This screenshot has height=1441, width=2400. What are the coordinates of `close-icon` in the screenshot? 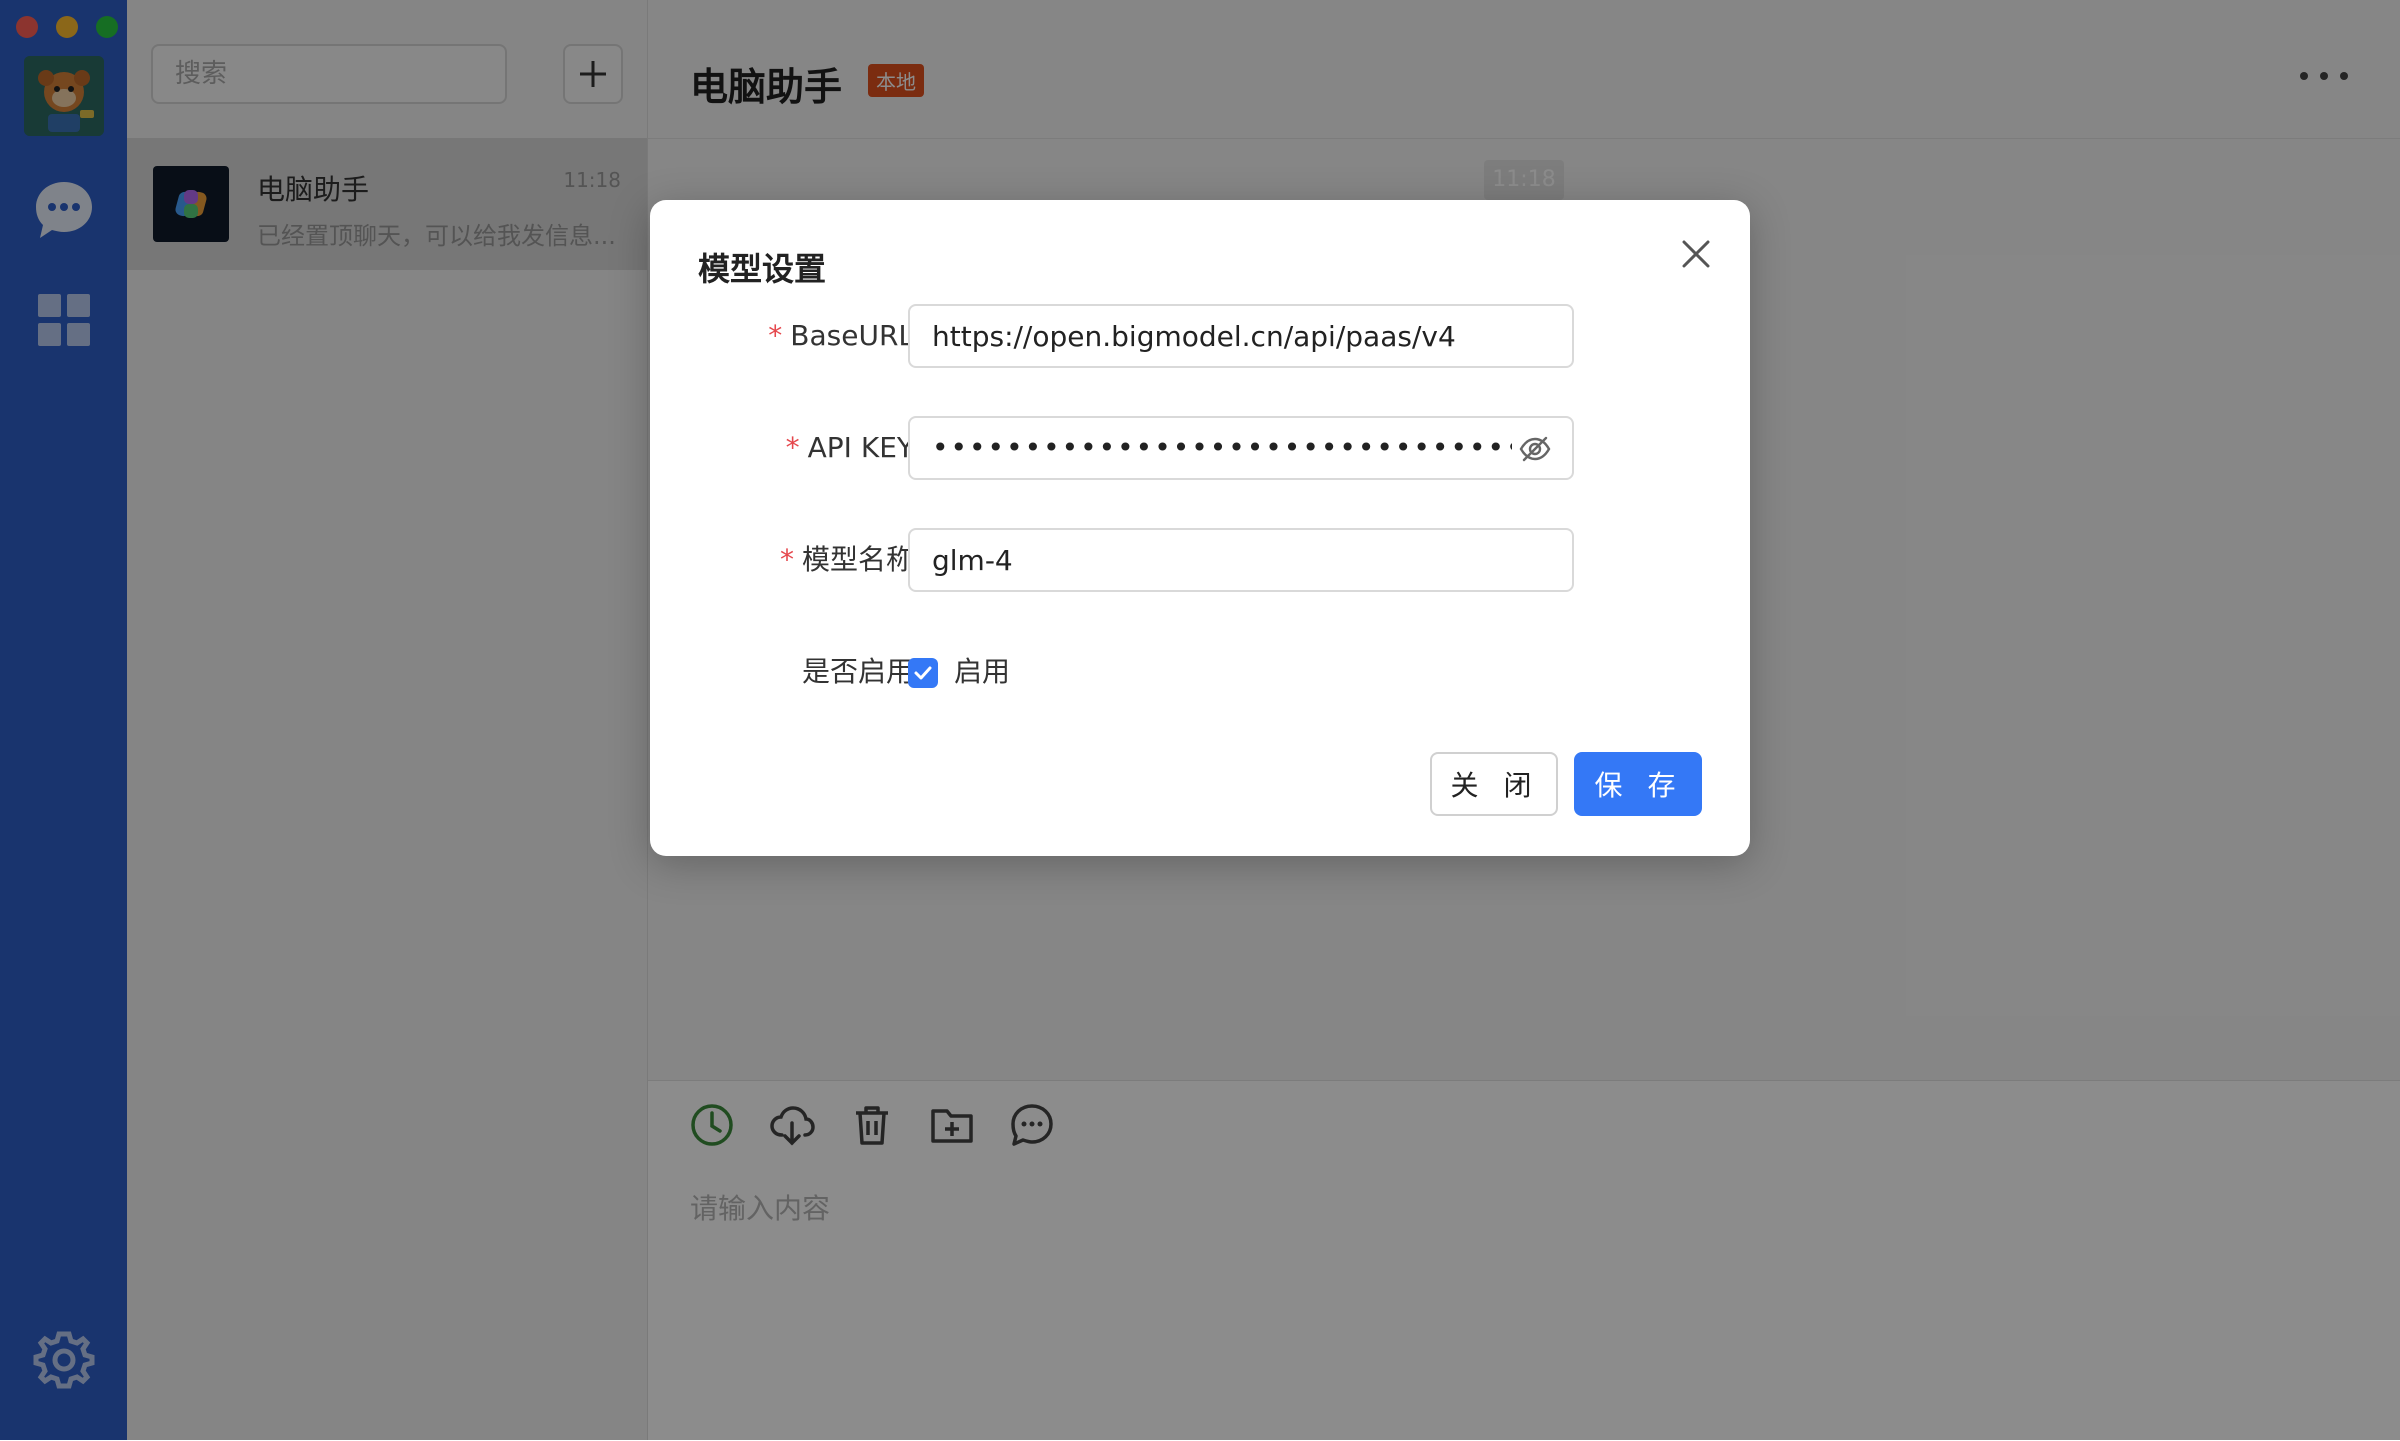 It's located at (1696, 254).